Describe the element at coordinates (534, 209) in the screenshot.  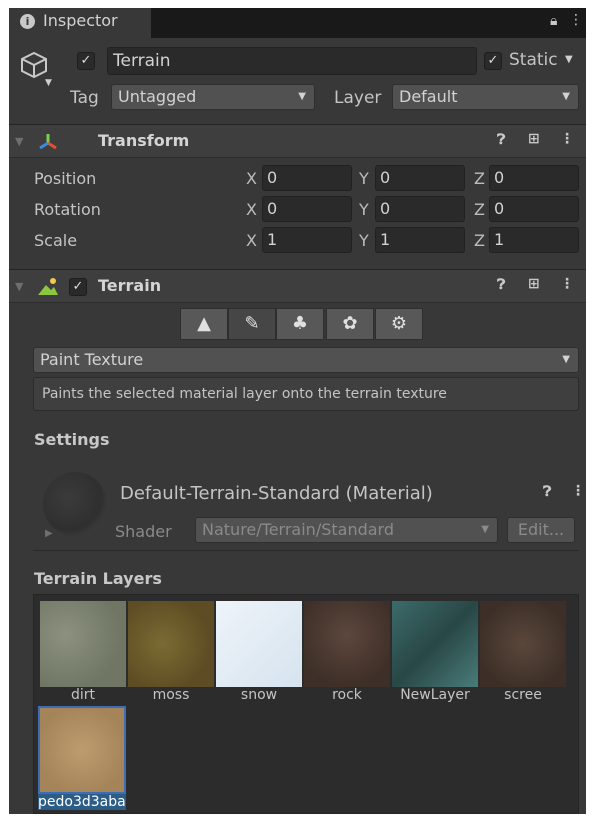
I see `rotation-z-field: 0` at that location.